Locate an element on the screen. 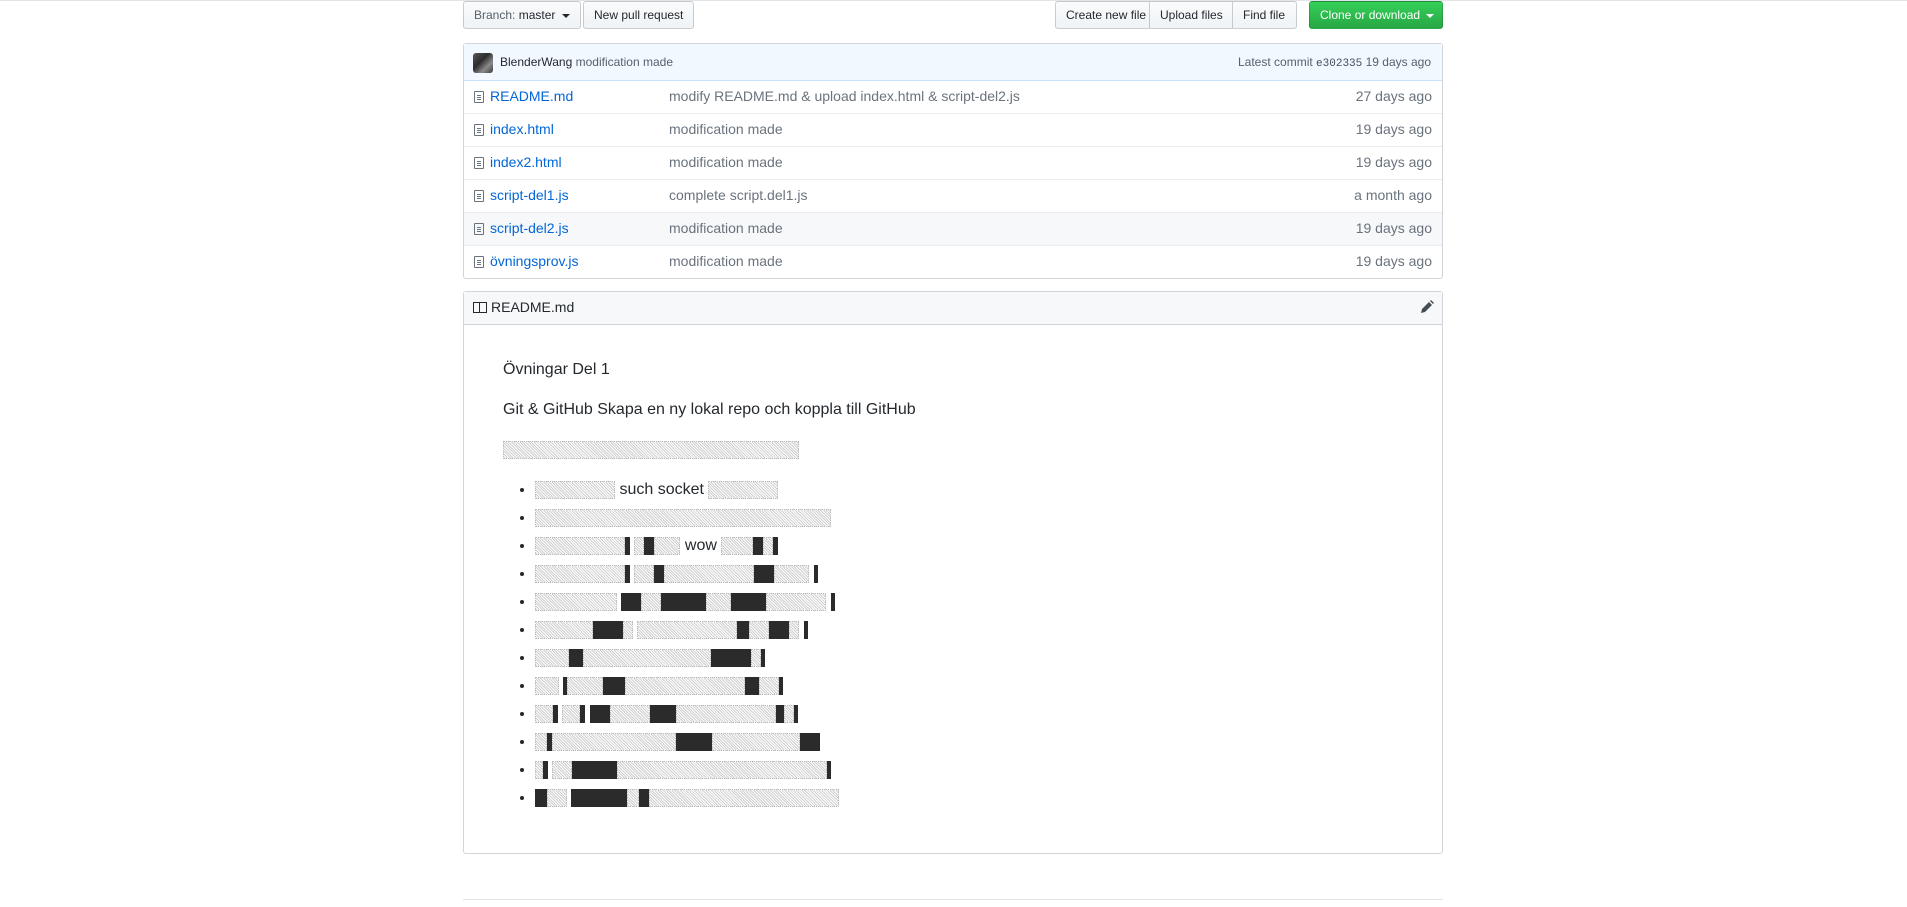 This screenshot has width=1907, height=907. bottom-divider is located at coordinates (953, 899).